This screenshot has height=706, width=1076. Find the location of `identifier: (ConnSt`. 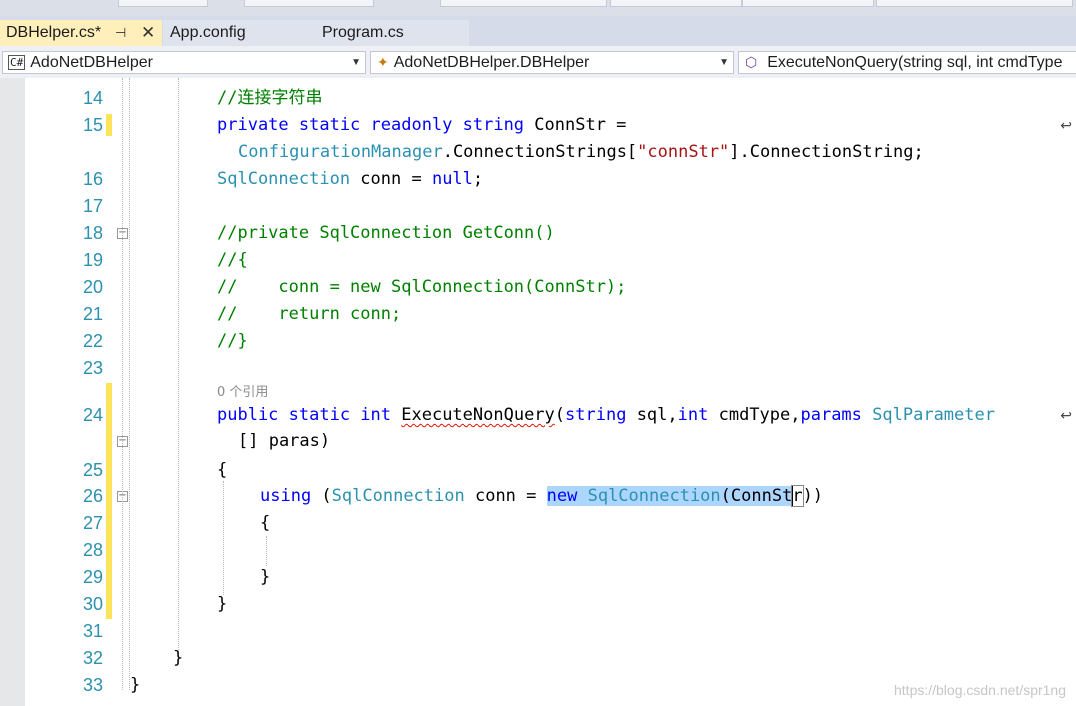

identifier: (ConnSt is located at coordinates (756, 496).